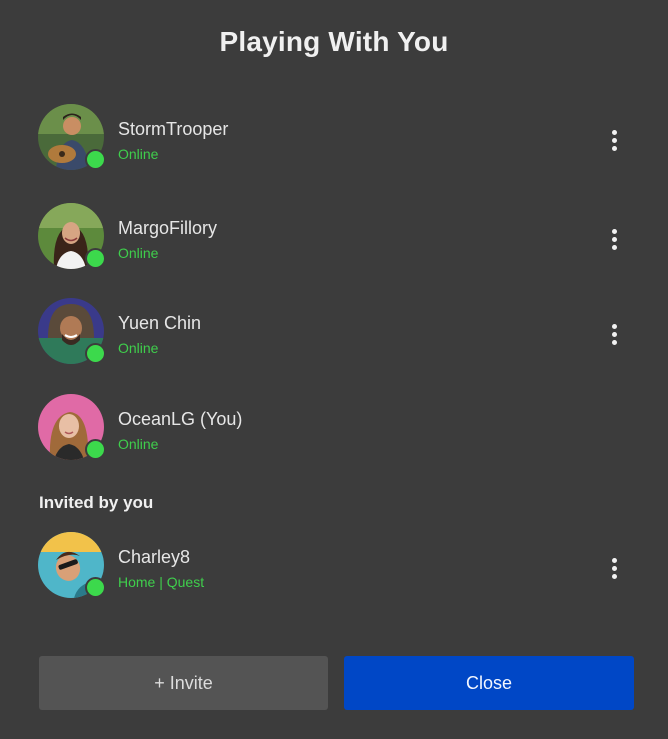 Image resolution: width=668 pixels, height=739 pixels. Describe the element at coordinates (154, 557) in the screenshot. I see `player-name: Charley8` at that location.